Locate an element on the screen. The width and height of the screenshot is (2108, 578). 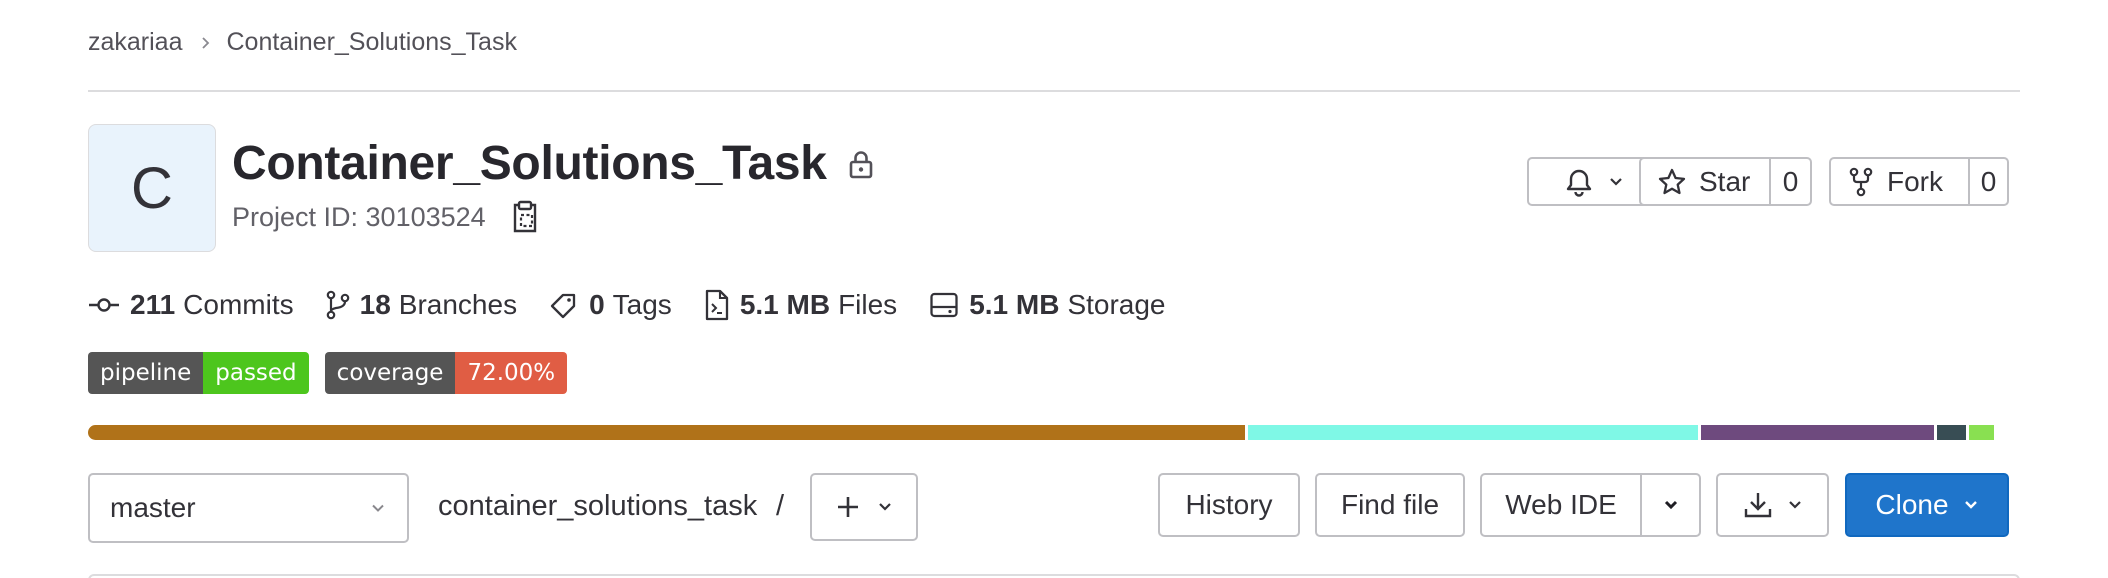
commit-icon is located at coordinates (104, 305).